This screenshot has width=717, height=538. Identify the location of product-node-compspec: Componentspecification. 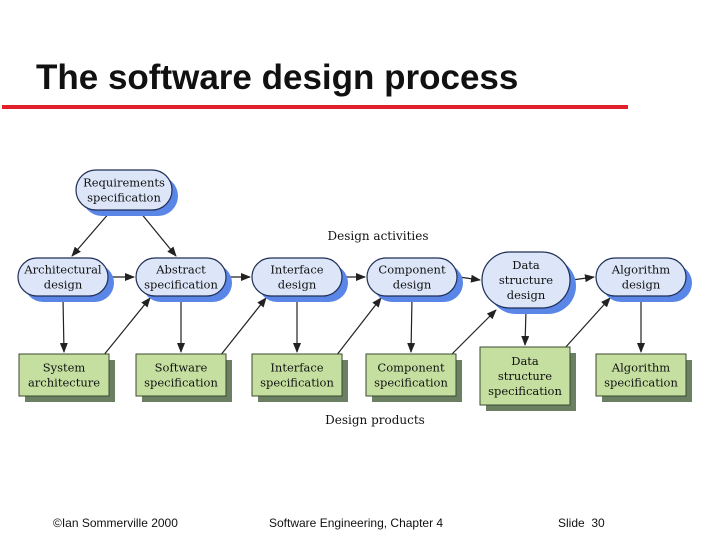
(413, 377).